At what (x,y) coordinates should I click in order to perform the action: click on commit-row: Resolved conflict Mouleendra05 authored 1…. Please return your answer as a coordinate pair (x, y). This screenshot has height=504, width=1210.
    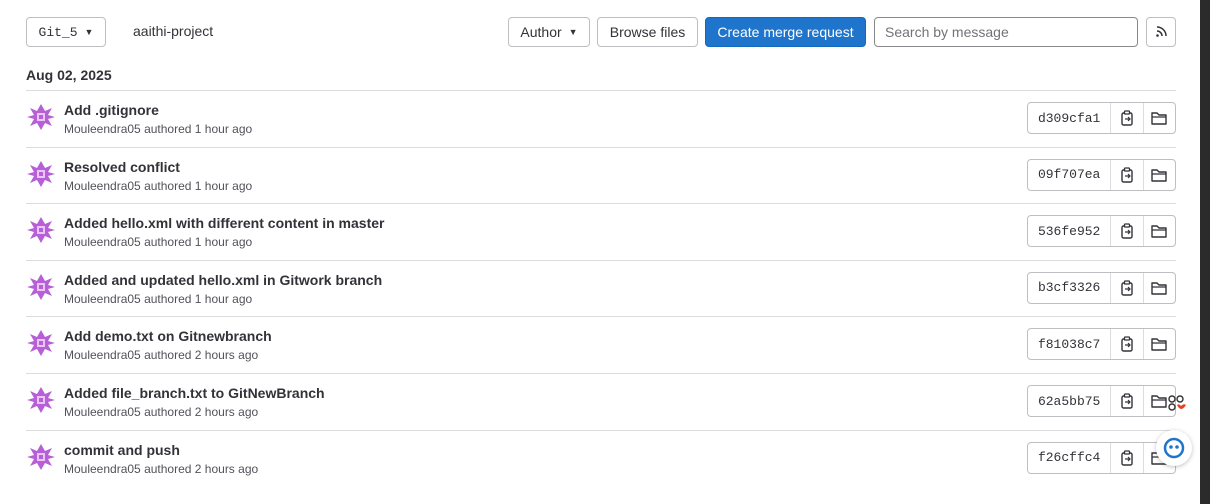
    Looking at the image, I should click on (601, 175).